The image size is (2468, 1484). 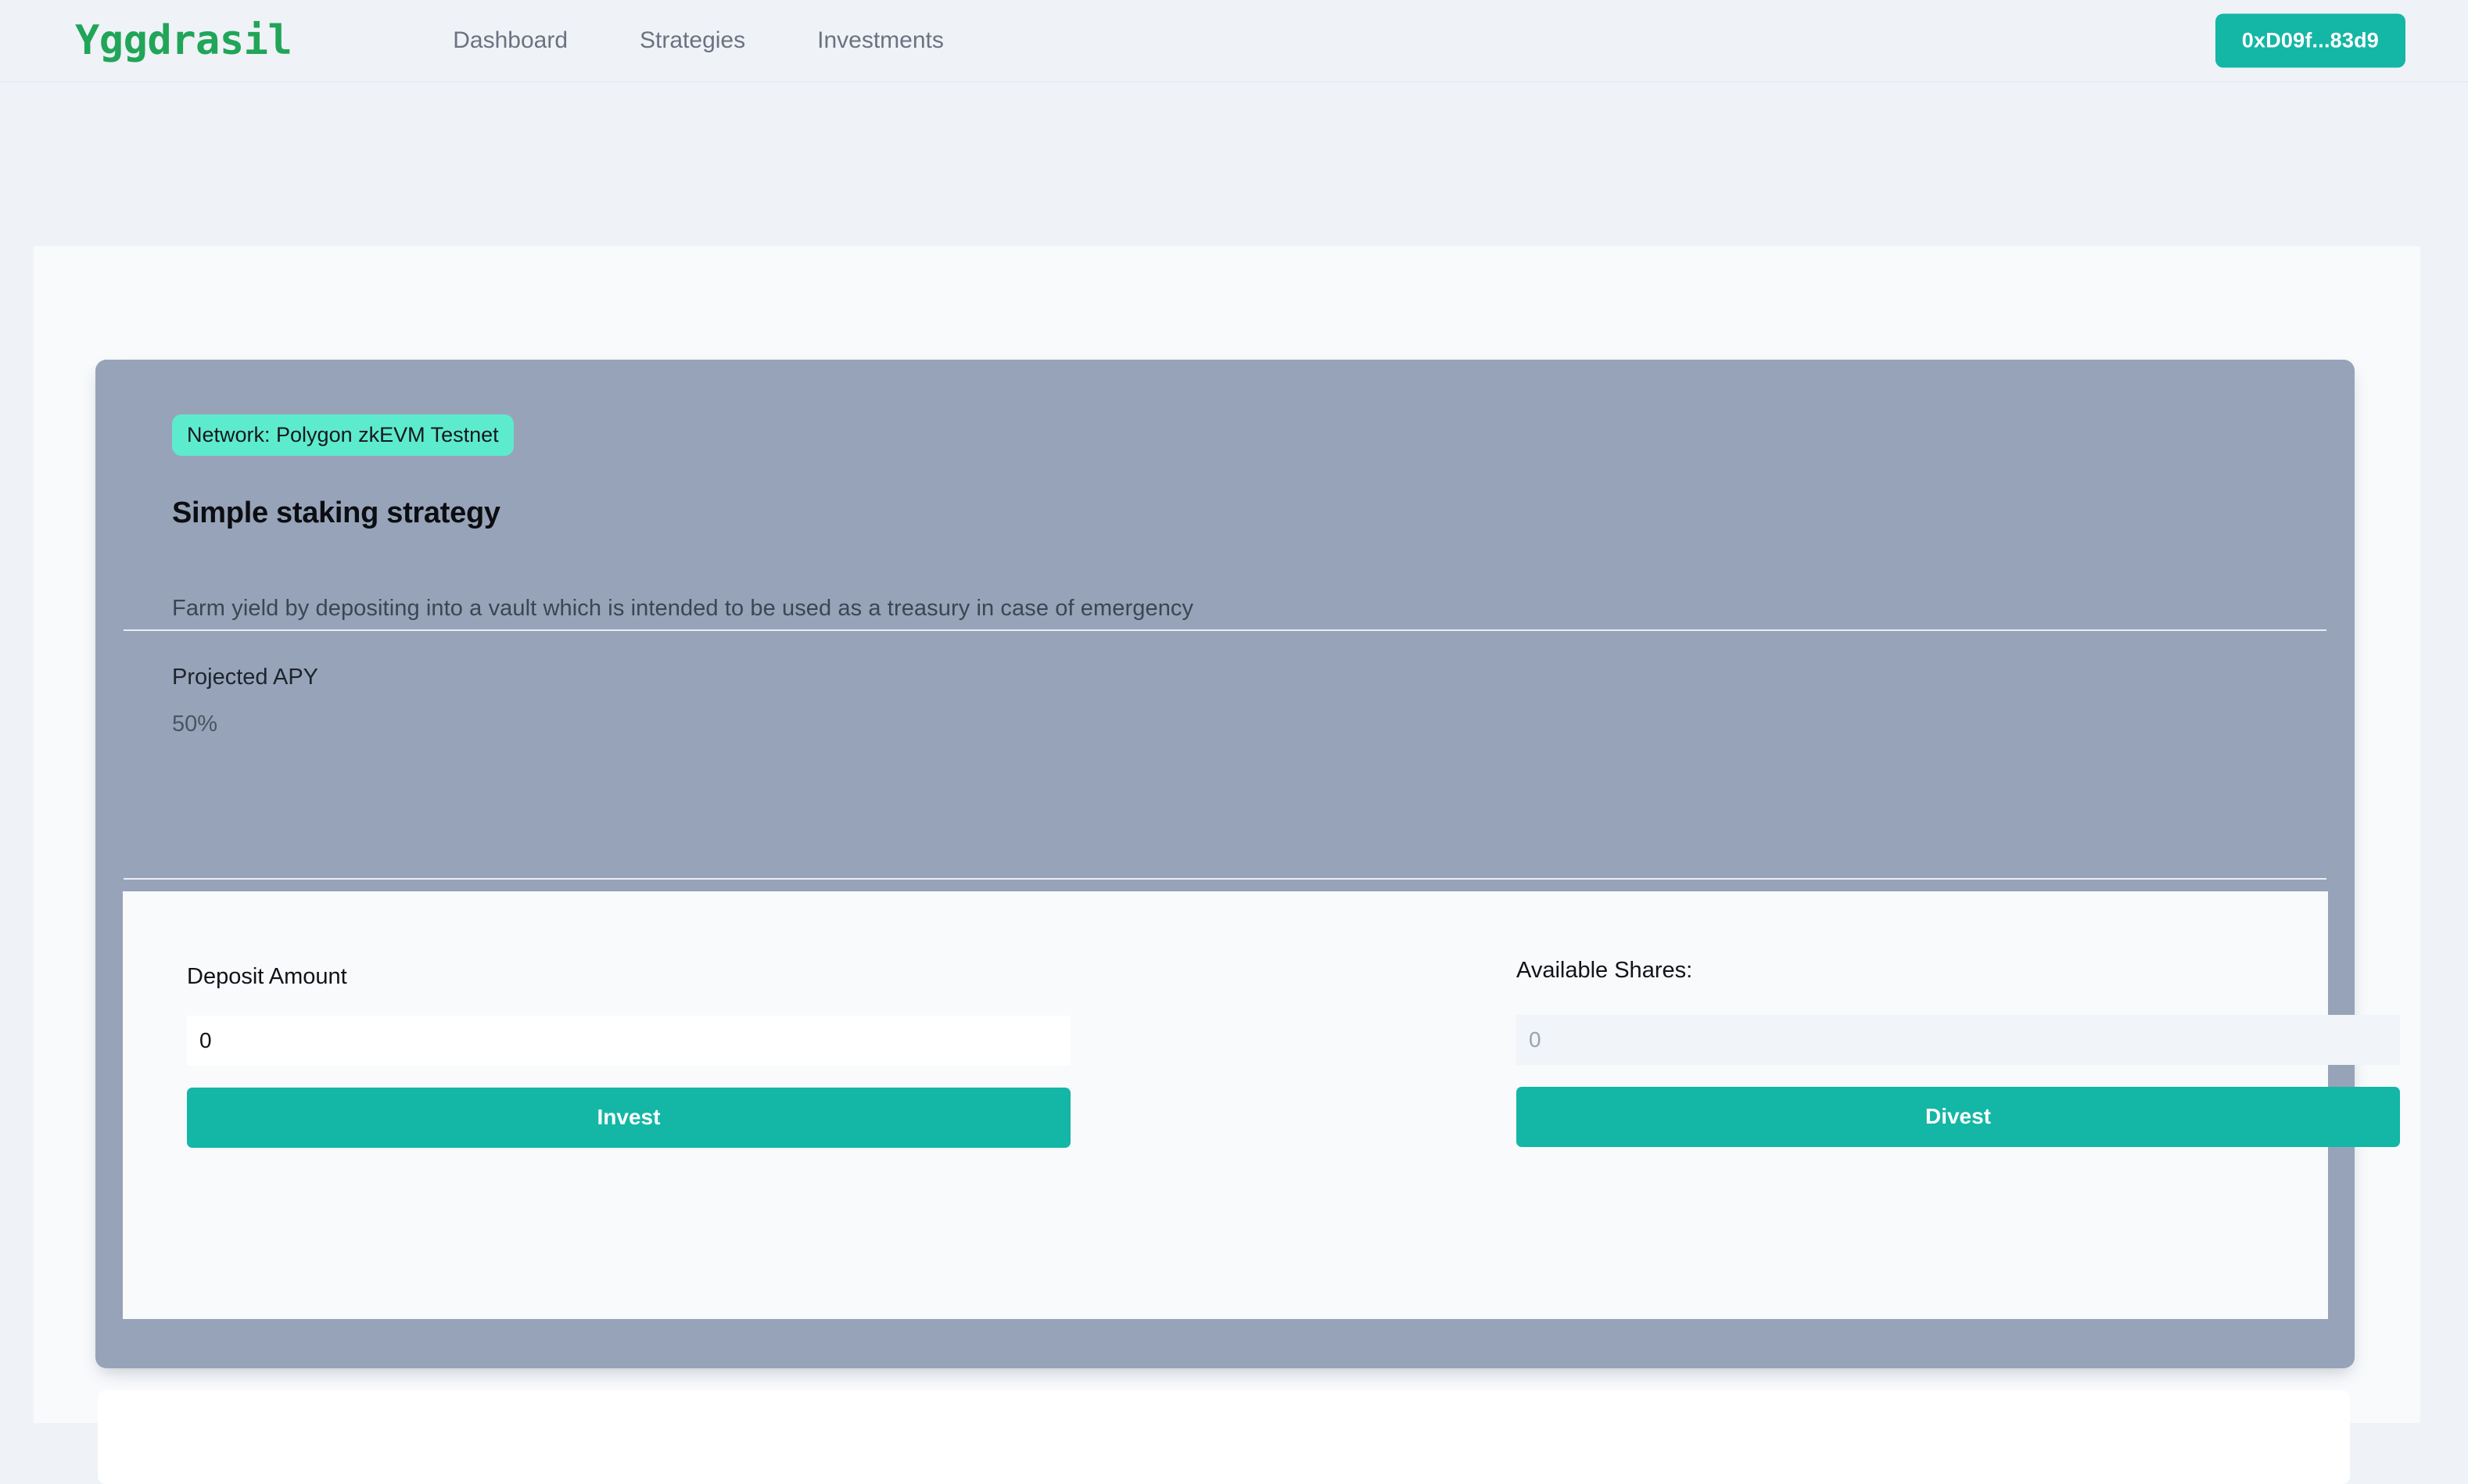 What do you see at coordinates (2310, 40) in the screenshot?
I see `wallet-address-button: 0xD09f...83d9` at bounding box center [2310, 40].